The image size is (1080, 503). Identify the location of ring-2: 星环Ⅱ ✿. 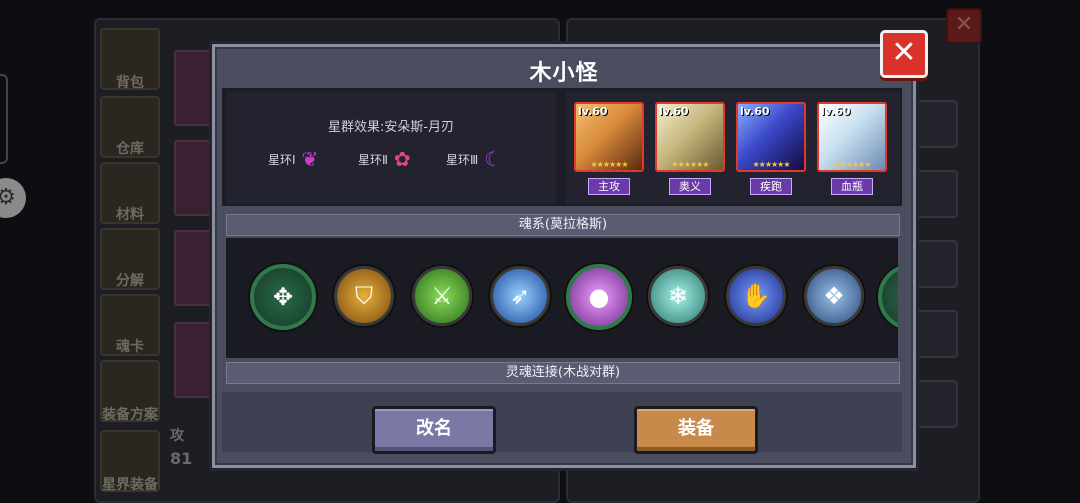
(384, 159).